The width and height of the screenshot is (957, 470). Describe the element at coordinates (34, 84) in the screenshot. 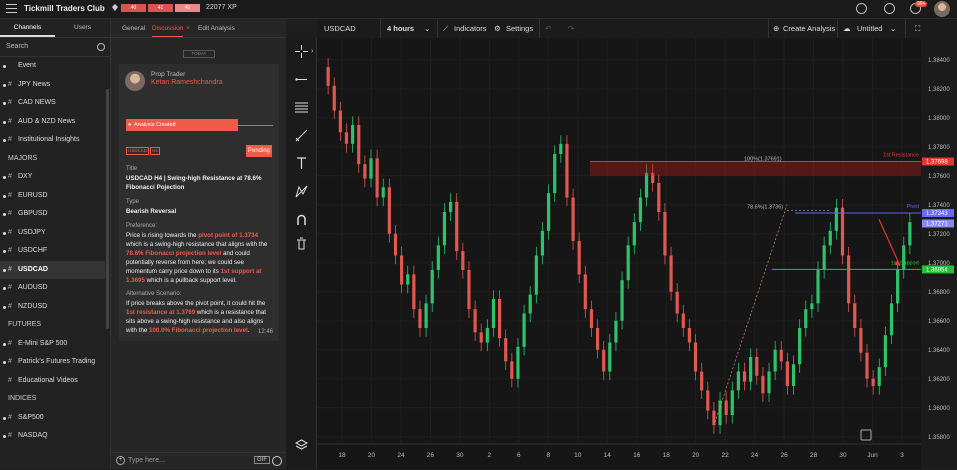

I see `sidebar-item-label: JPY News` at that location.